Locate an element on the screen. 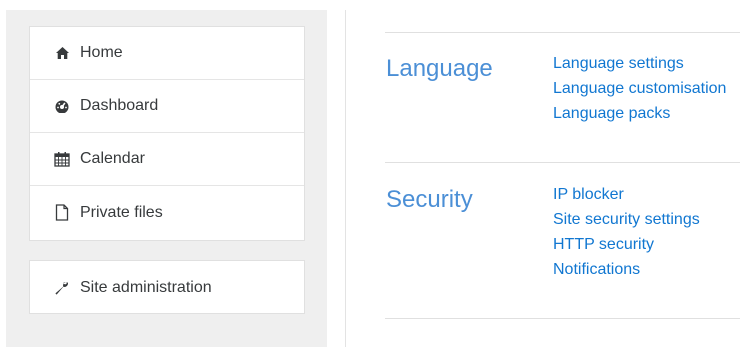  section-title-security: Security is located at coordinates (429, 199).